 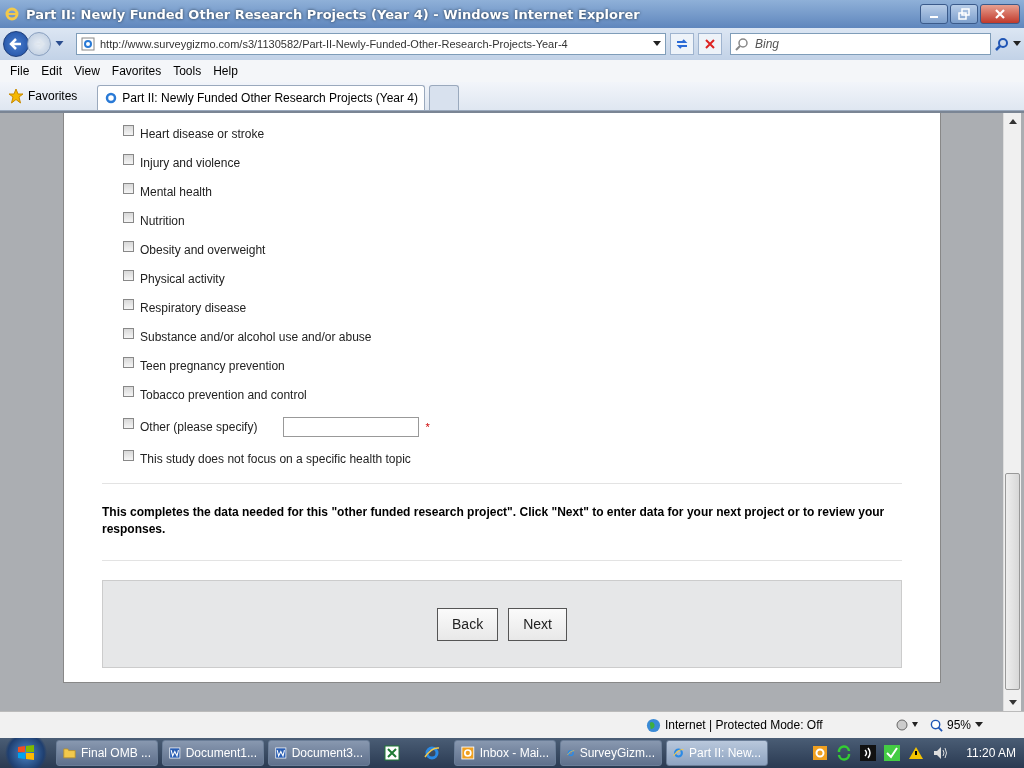 What do you see at coordinates (427, 426) in the screenshot?
I see `required-mark: *` at bounding box center [427, 426].